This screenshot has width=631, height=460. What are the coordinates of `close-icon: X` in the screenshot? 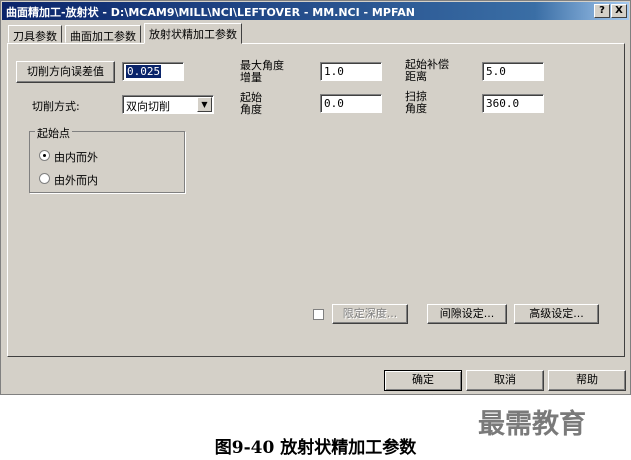 It's located at (619, 11).